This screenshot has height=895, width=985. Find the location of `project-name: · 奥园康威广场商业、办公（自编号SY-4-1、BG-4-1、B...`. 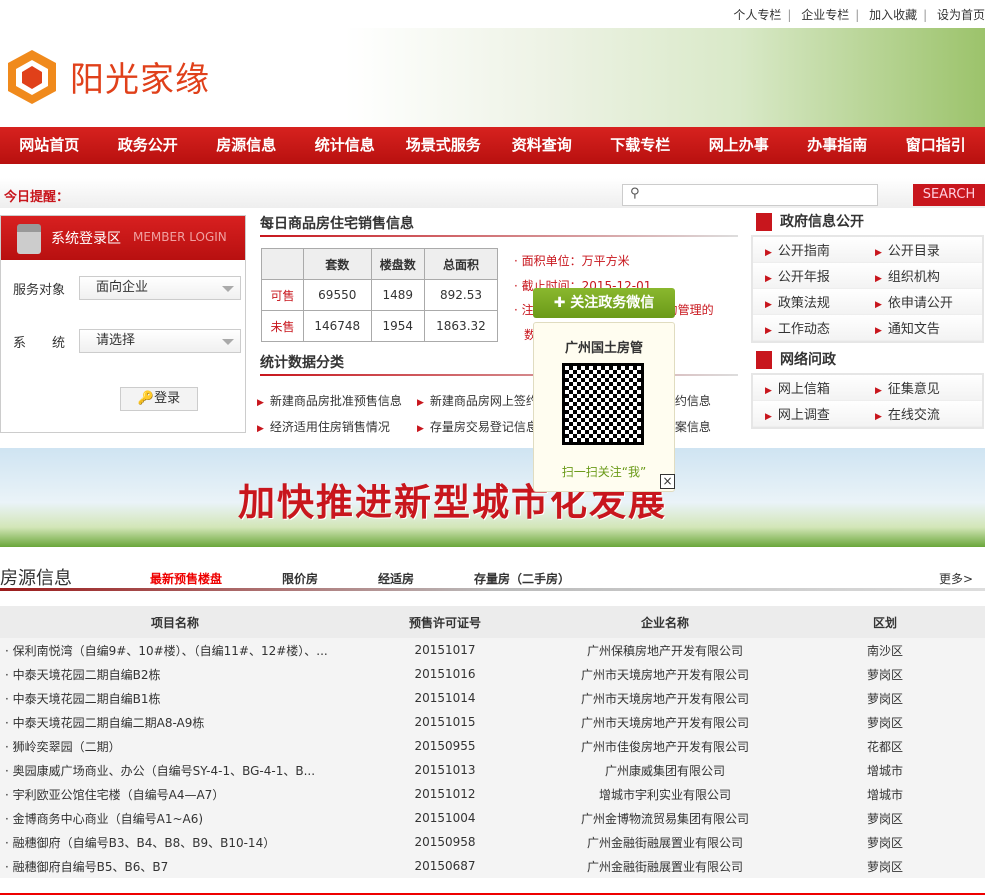

project-name: · 奥园康威广场商业、办公（自编号SY-4-1、BG-4-1、B... is located at coordinates (172, 770).